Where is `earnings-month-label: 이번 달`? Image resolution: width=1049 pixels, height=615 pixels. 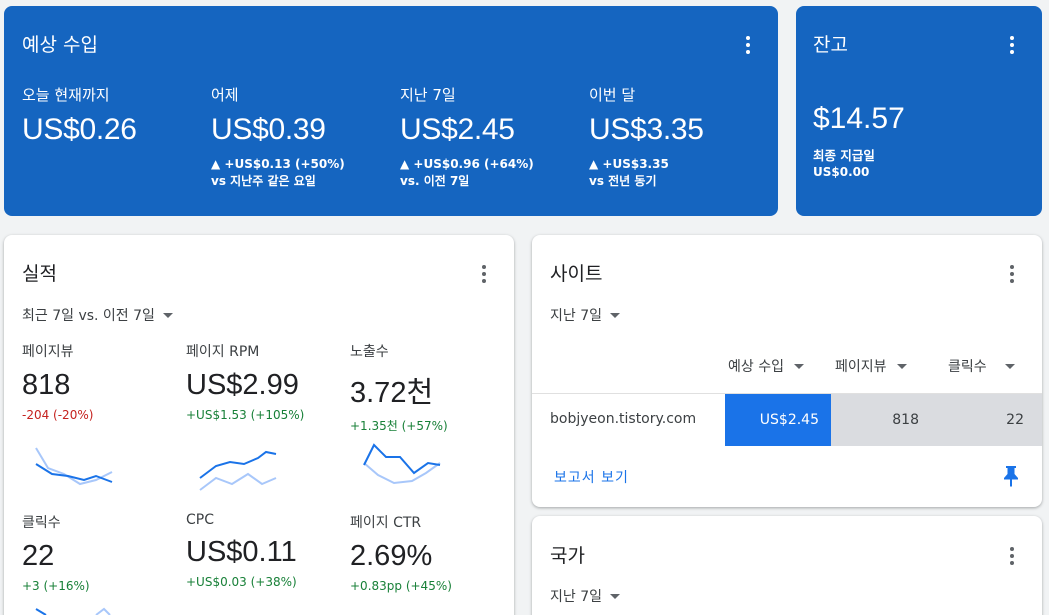 earnings-month-label: 이번 달 is located at coordinates (612, 95).